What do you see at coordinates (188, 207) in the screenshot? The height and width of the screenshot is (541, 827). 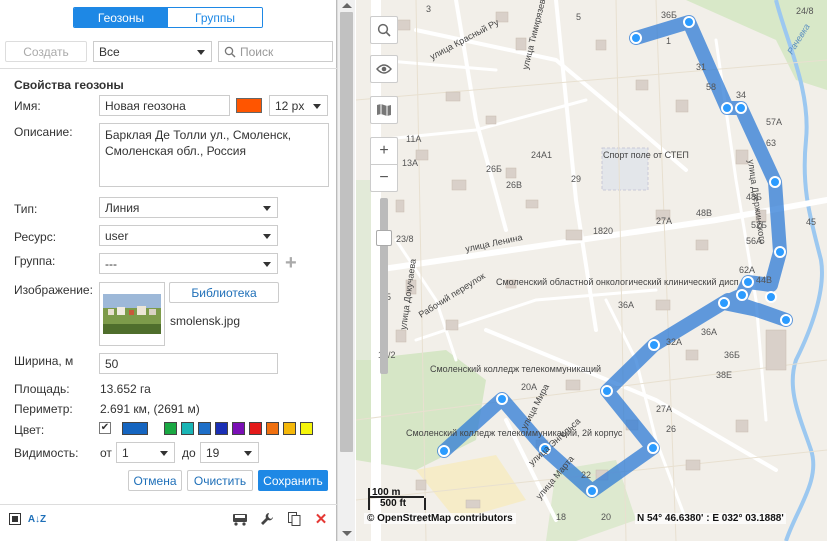 I see `type-select: Линия` at bounding box center [188, 207].